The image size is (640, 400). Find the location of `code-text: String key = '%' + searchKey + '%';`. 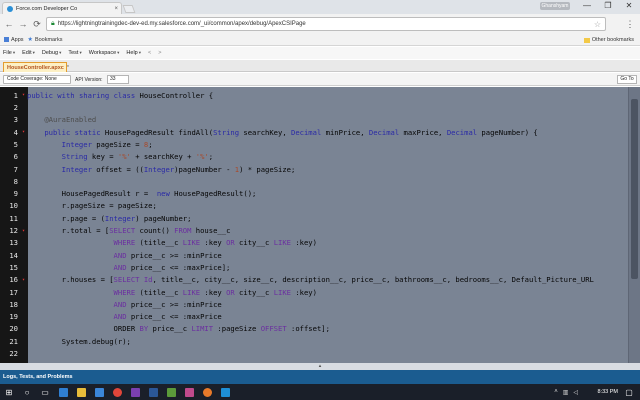

code-text: String key = '%' + searchKey + '%'; is located at coordinates (120, 156).